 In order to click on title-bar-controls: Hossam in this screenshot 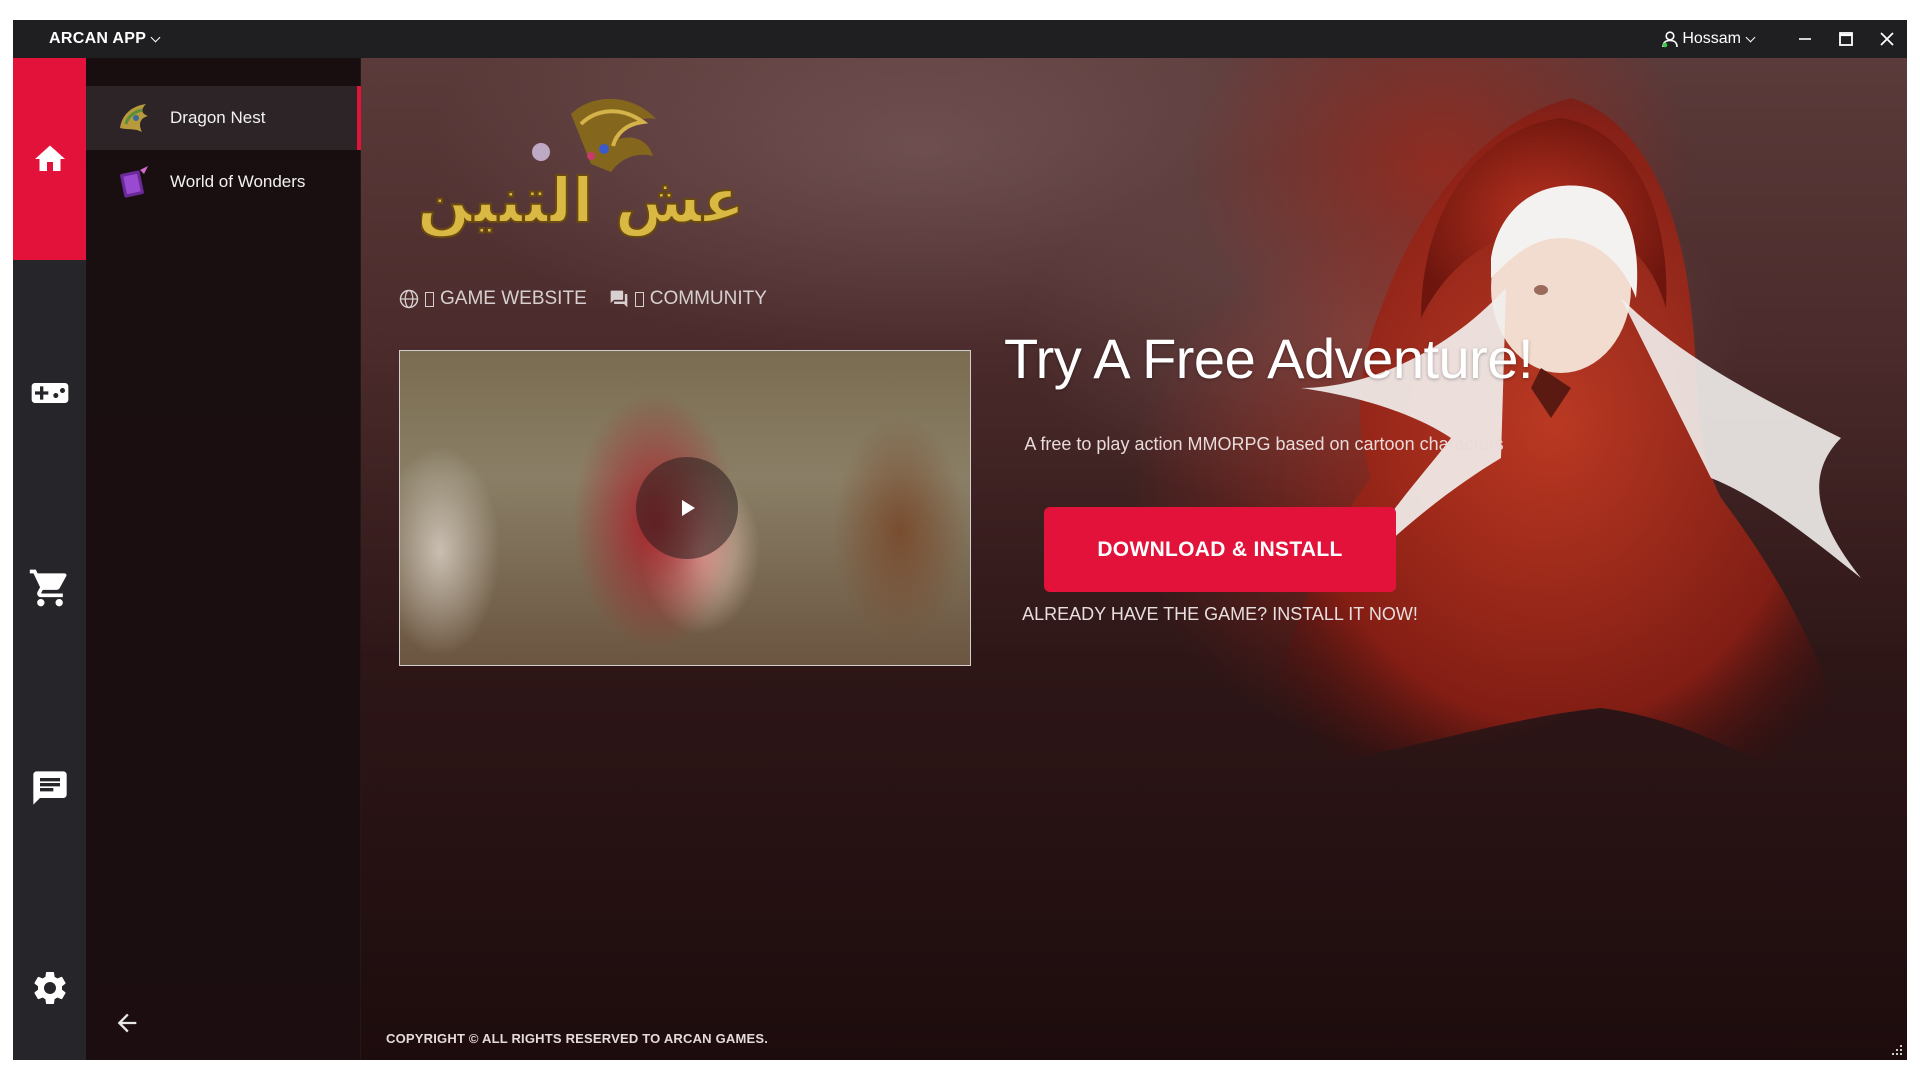, I will do `click(1784, 39)`.